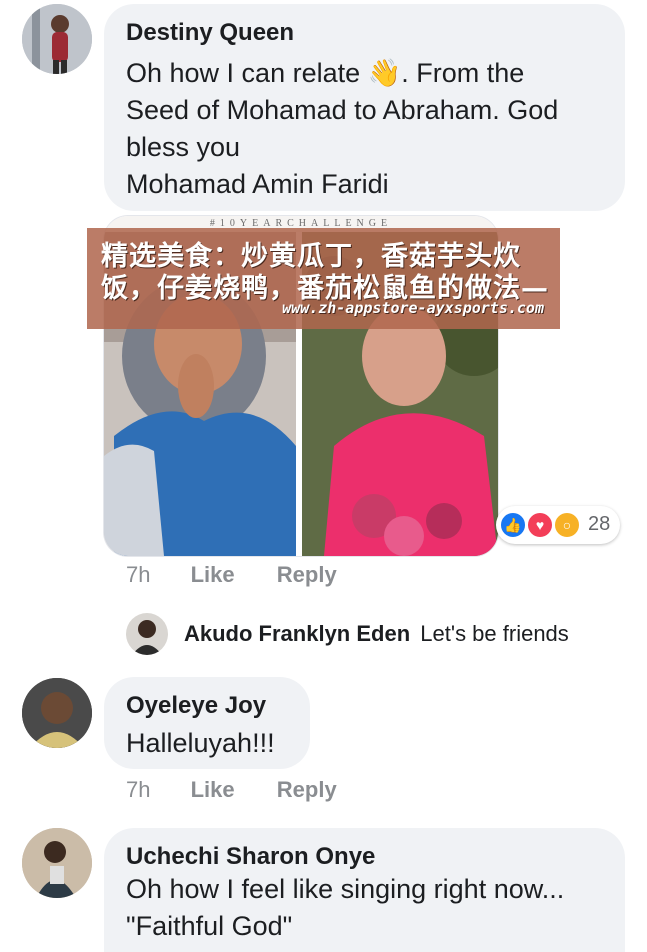 The height and width of the screenshot is (952, 647). What do you see at coordinates (297, 633) in the screenshot?
I see `reply-author: Akudo Franklyn Eden` at bounding box center [297, 633].